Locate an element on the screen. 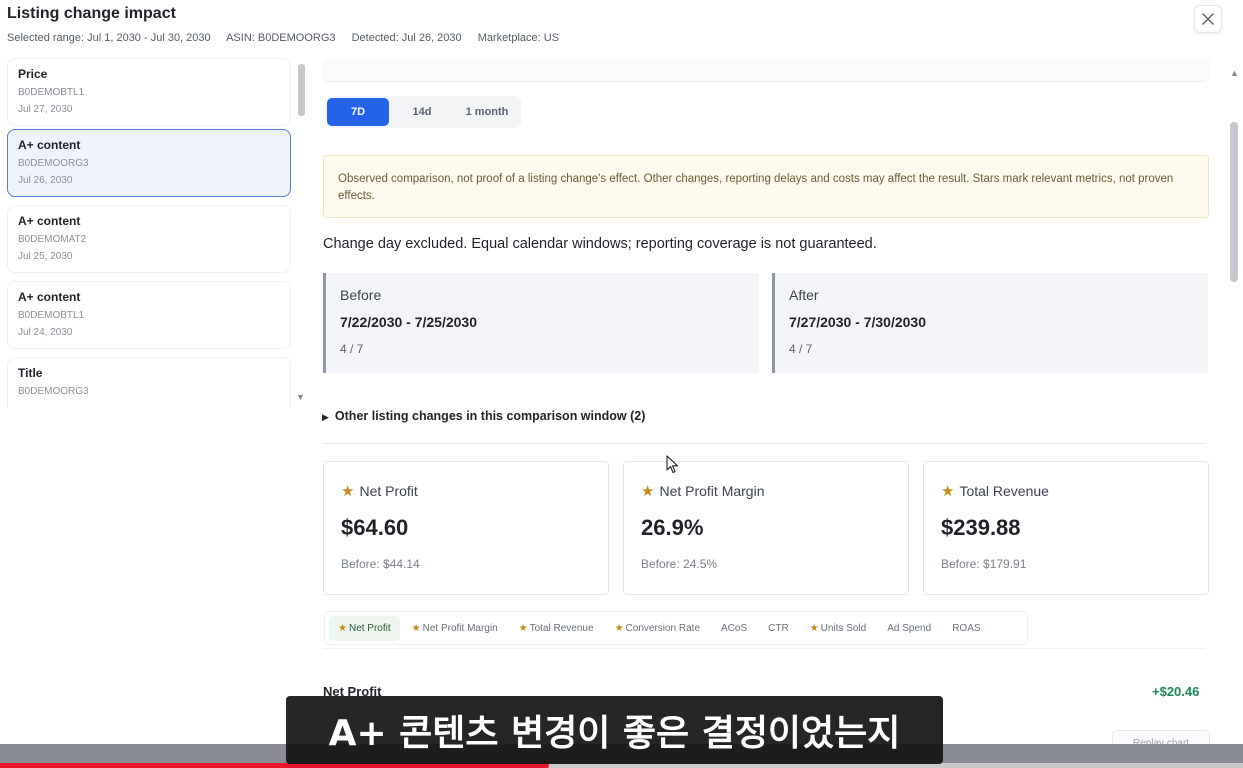 This screenshot has height=768, width=1243. sidebar-item-date: Jul 26, 2030 is located at coordinates (45, 180).